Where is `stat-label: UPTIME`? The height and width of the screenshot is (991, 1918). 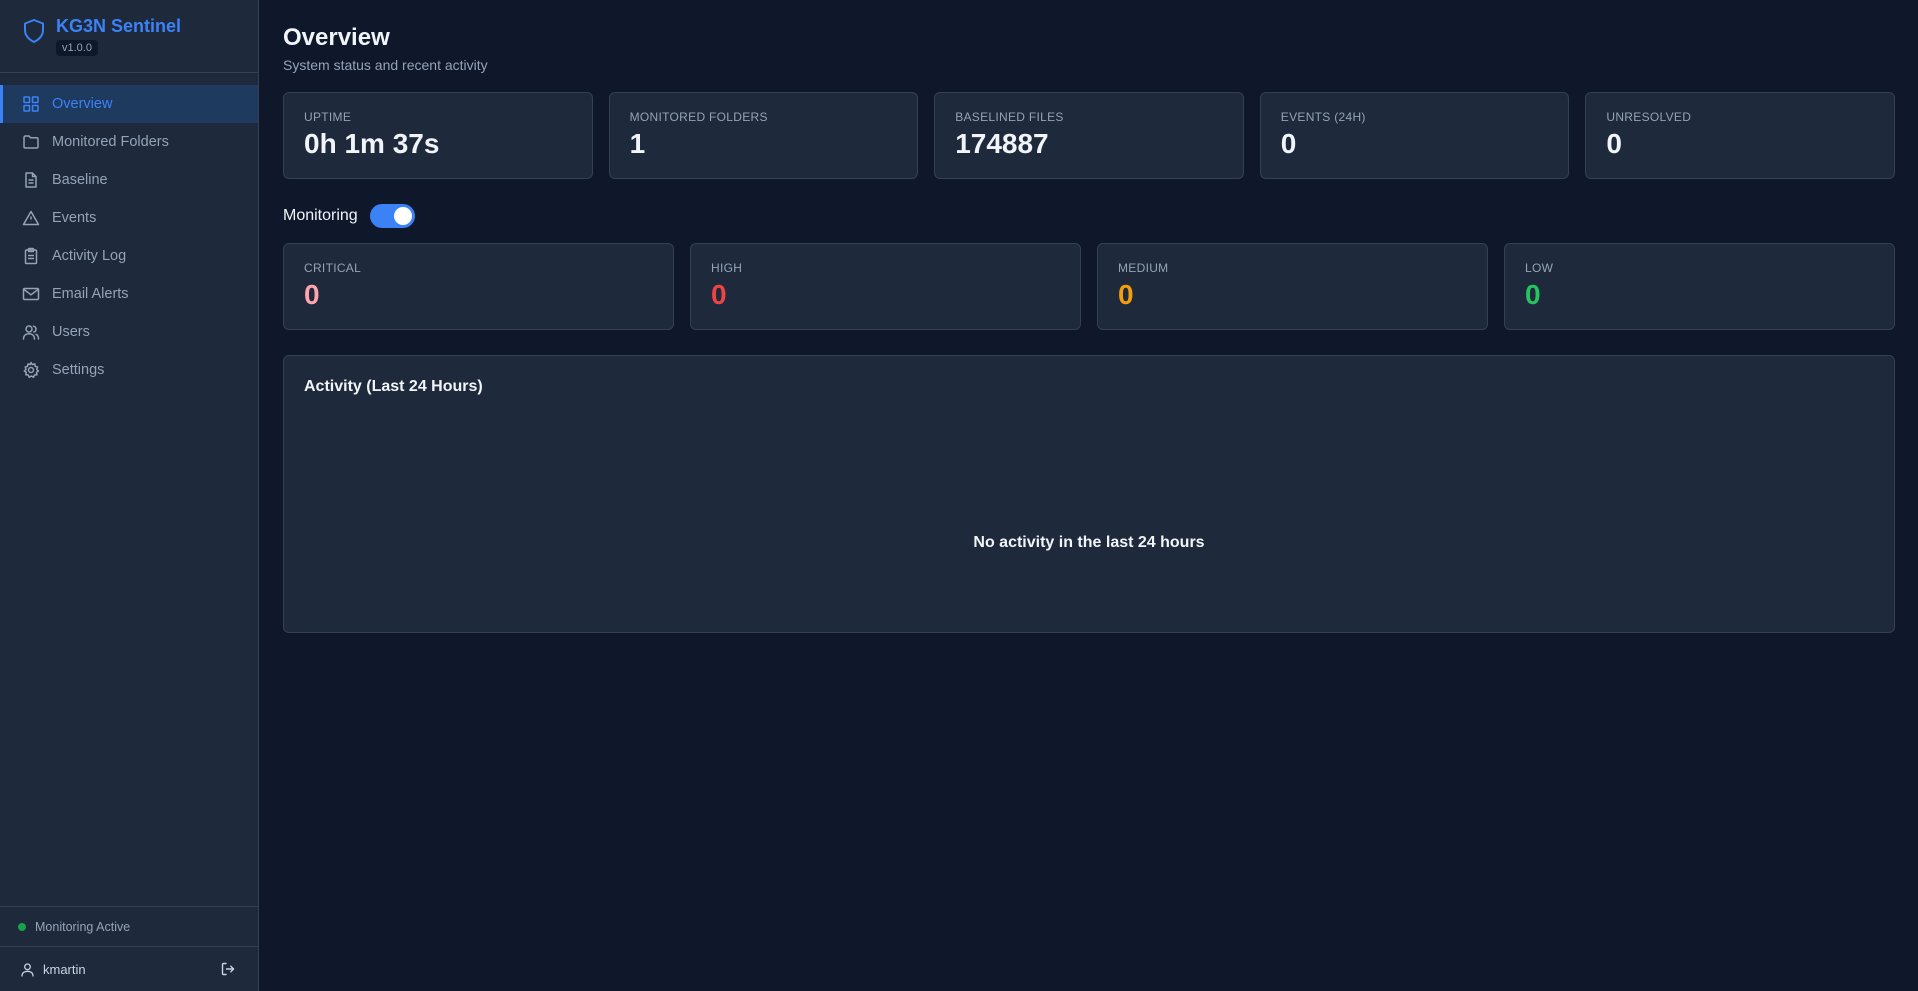
stat-label: UPTIME is located at coordinates (328, 117).